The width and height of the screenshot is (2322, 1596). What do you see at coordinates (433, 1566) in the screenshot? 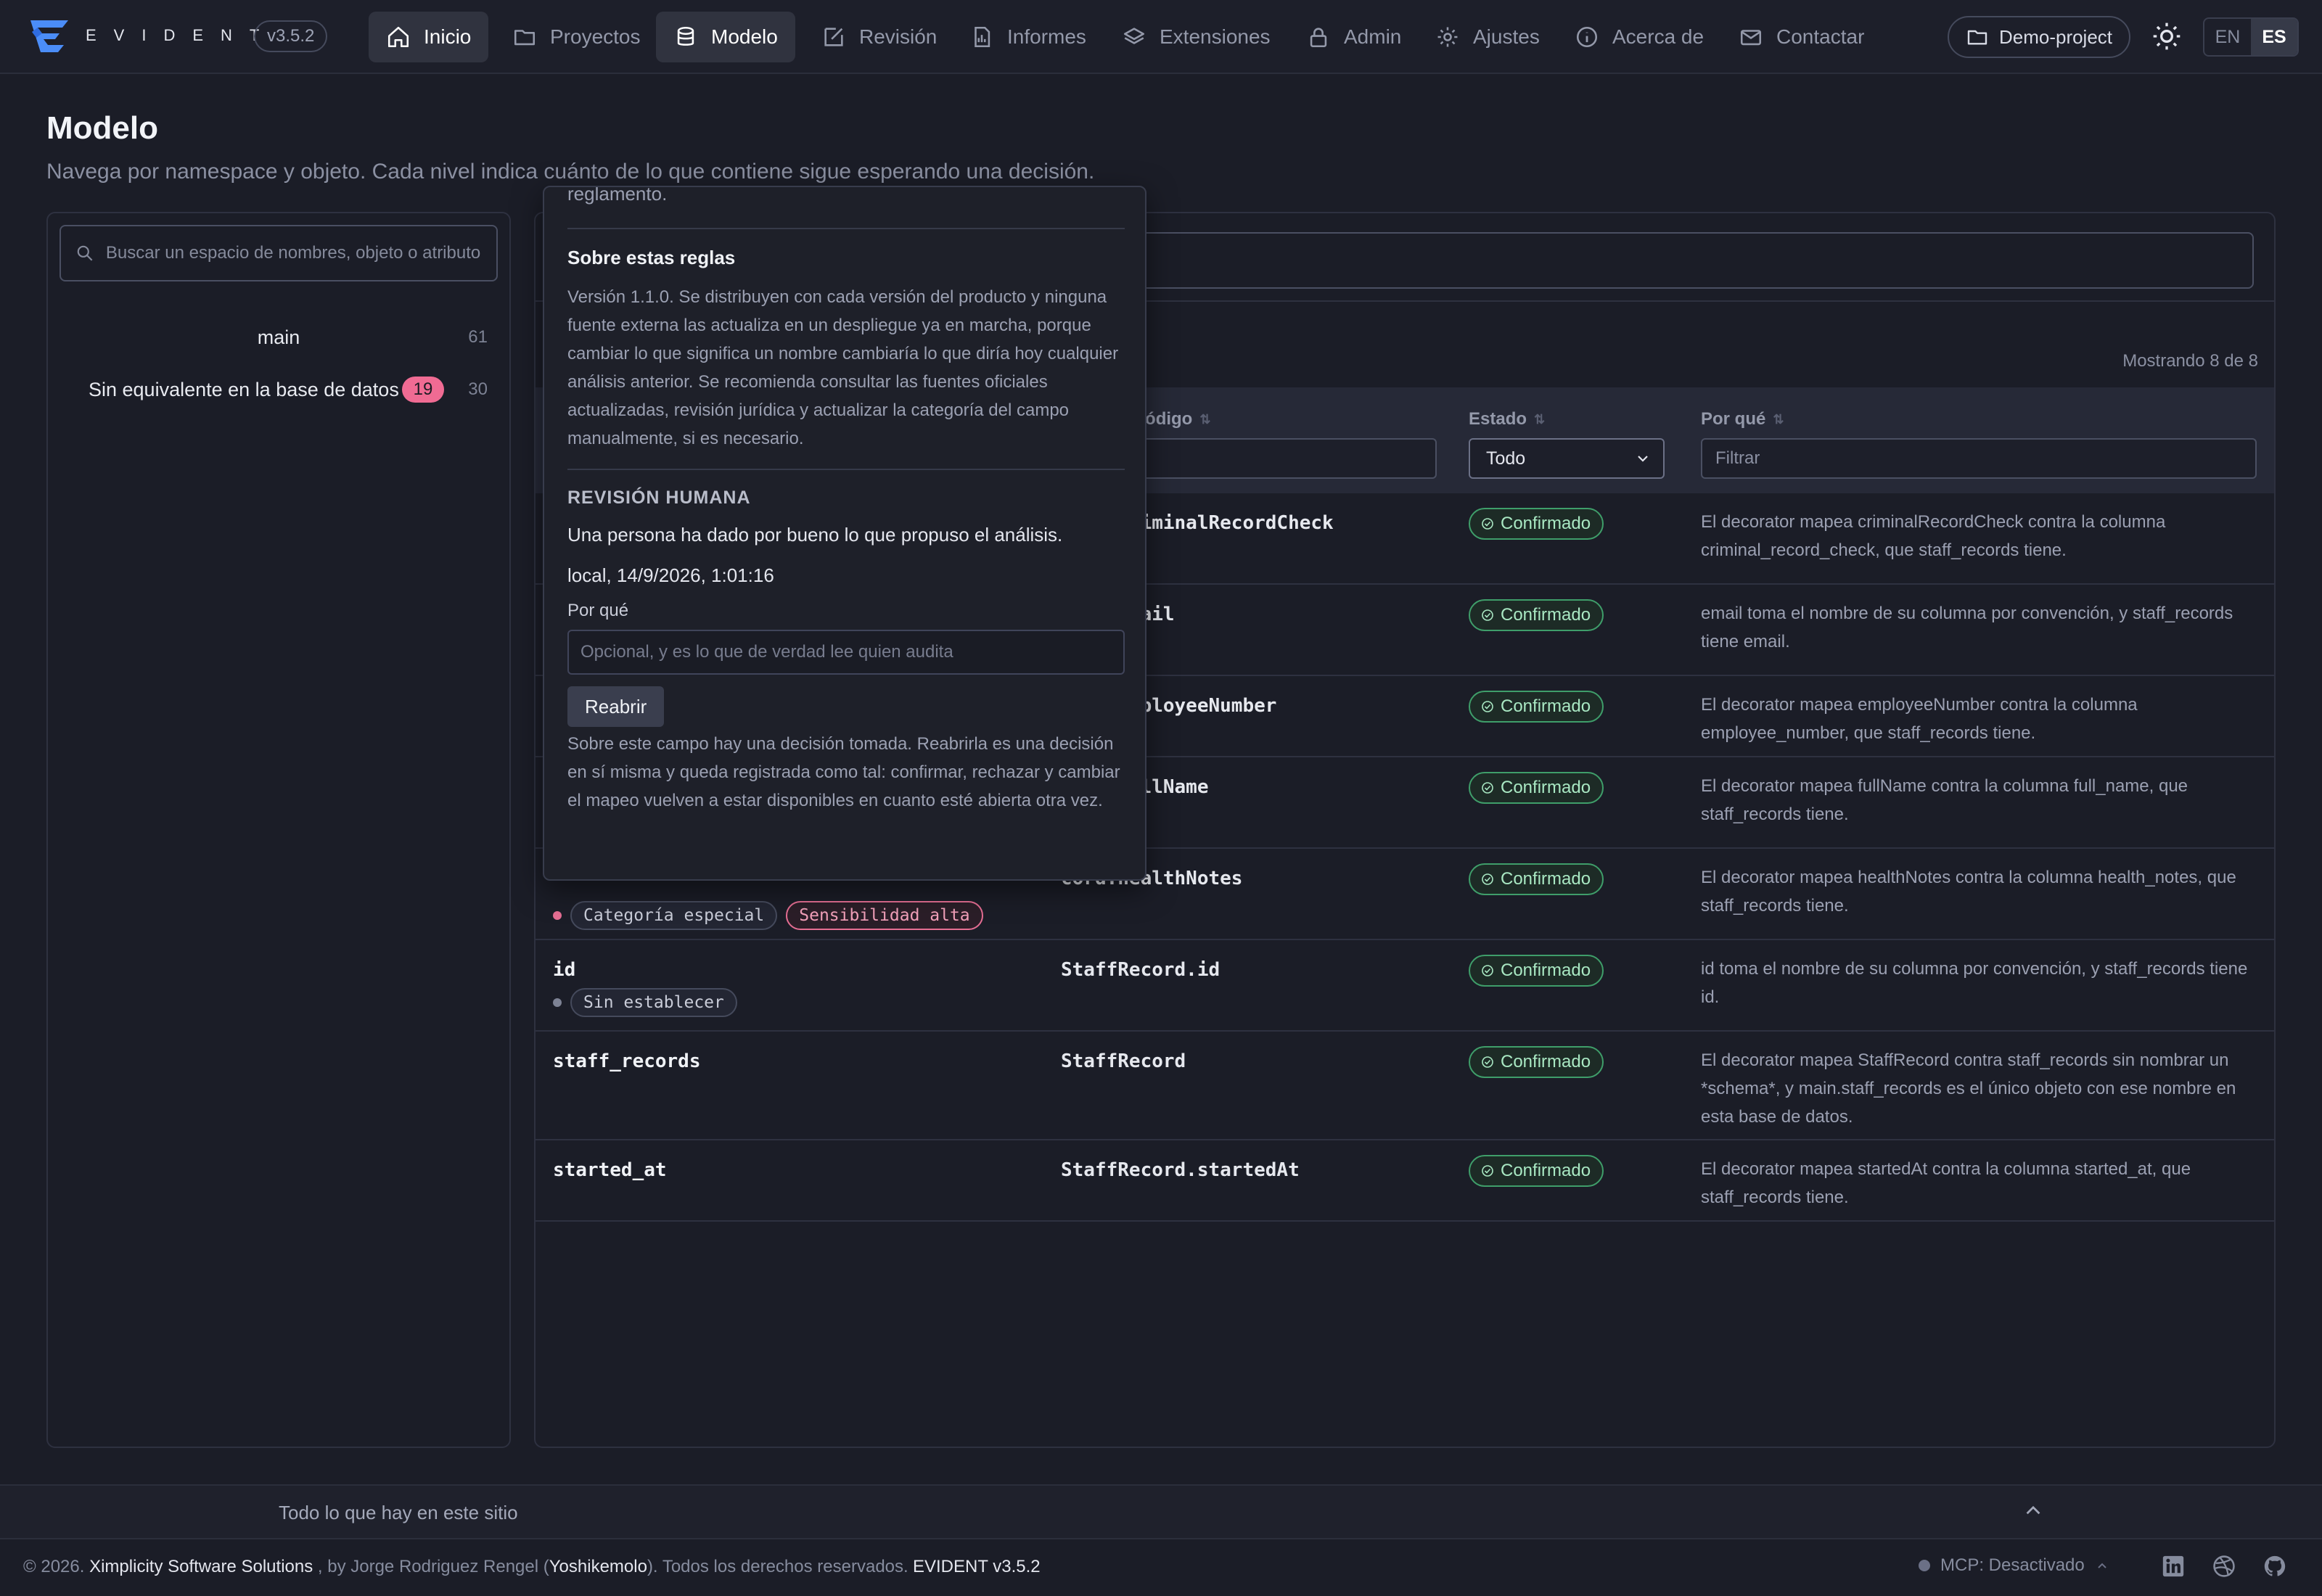
I see `author-text: , by Jorge Rodriguez Rengel (` at bounding box center [433, 1566].